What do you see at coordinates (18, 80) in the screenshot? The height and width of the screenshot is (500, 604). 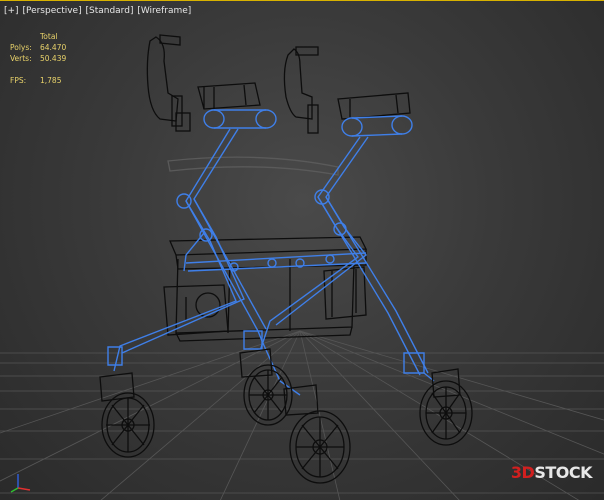 I see `fps-label: FPS:` at bounding box center [18, 80].